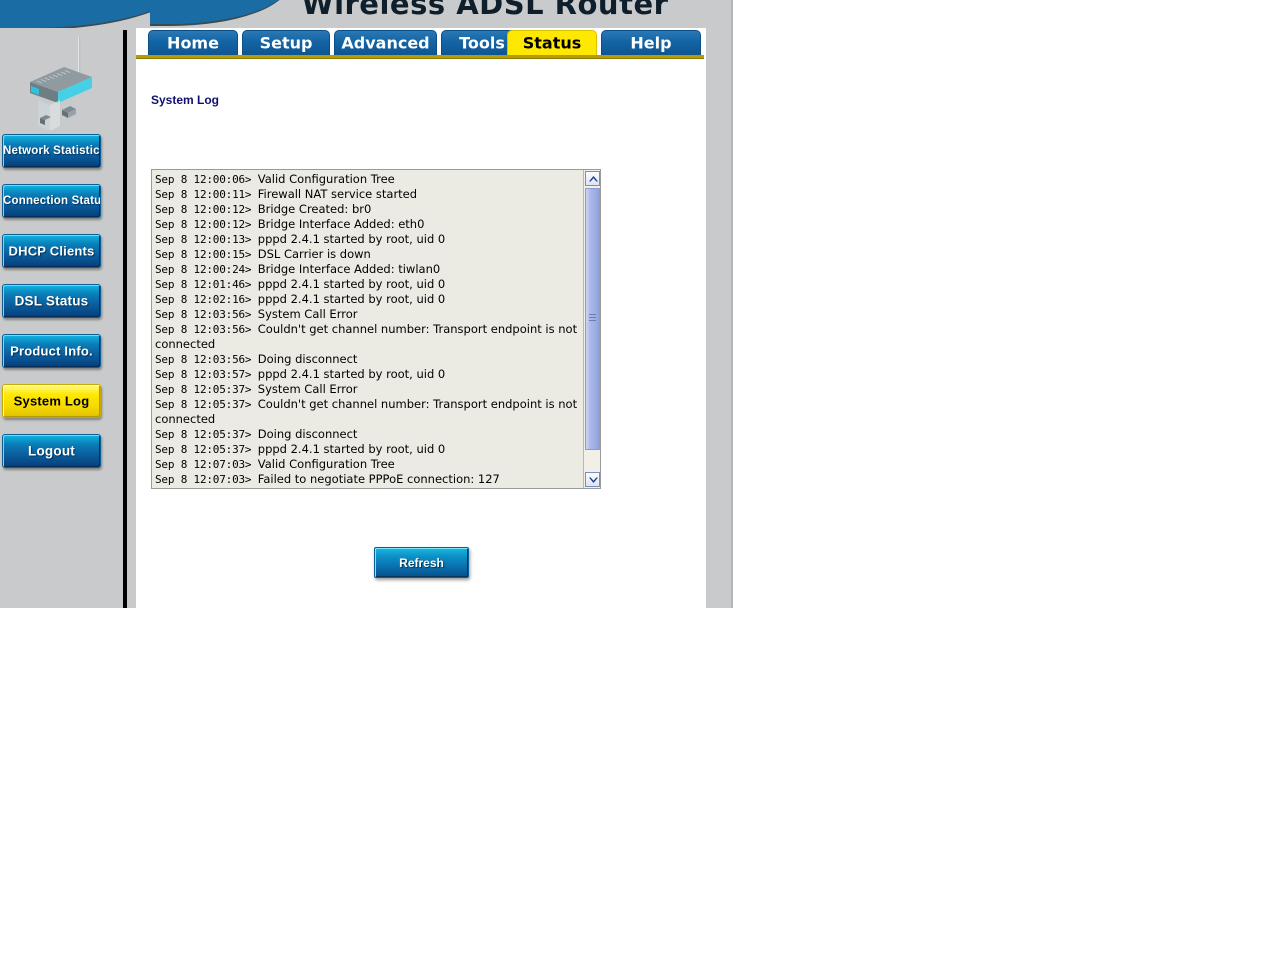 This screenshot has height=960, width=1280. I want to click on sidebar-divider-gutter, so click(131, 319).